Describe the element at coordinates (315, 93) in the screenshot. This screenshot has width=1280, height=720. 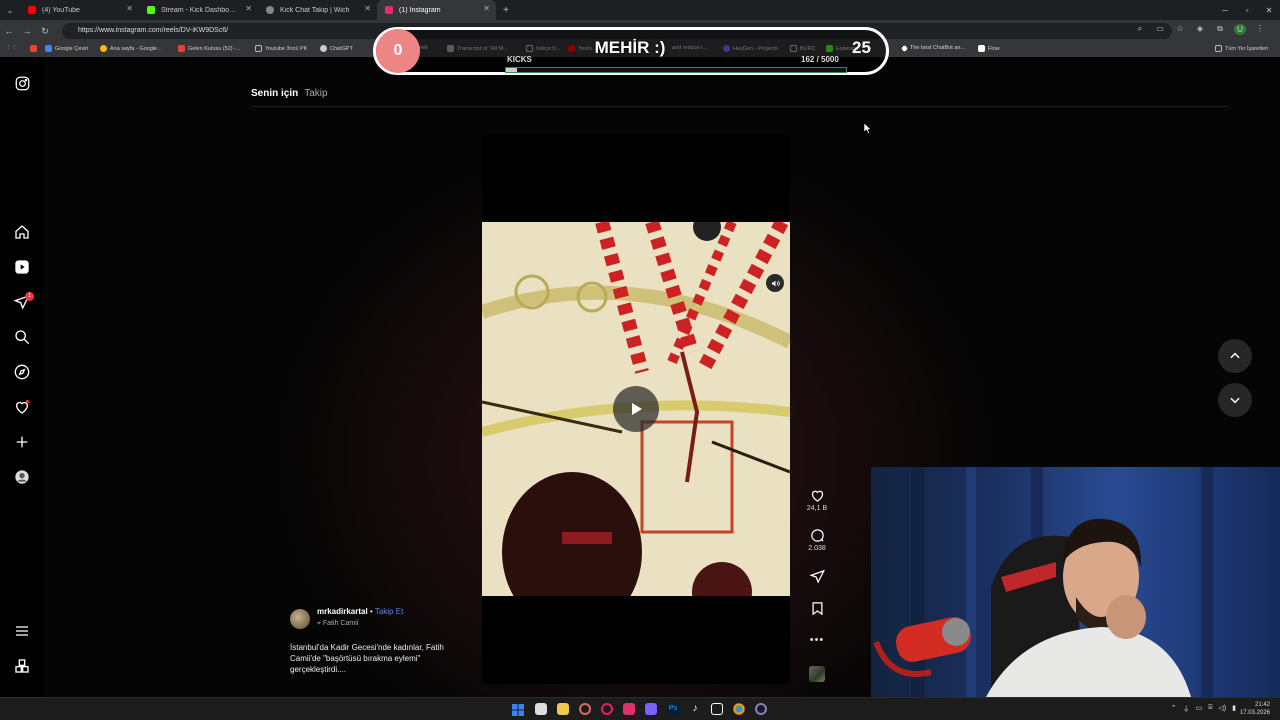
I see `tab-following: Takip` at that location.